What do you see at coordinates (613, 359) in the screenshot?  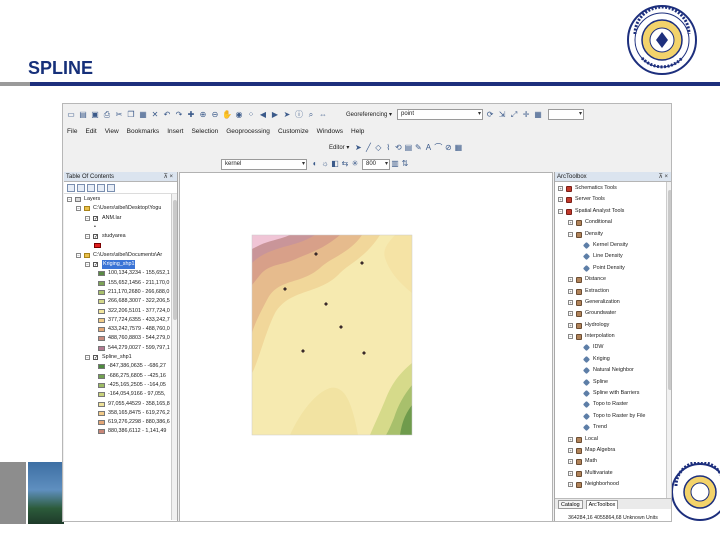 I see `tool-item: Kriging` at bounding box center [613, 359].